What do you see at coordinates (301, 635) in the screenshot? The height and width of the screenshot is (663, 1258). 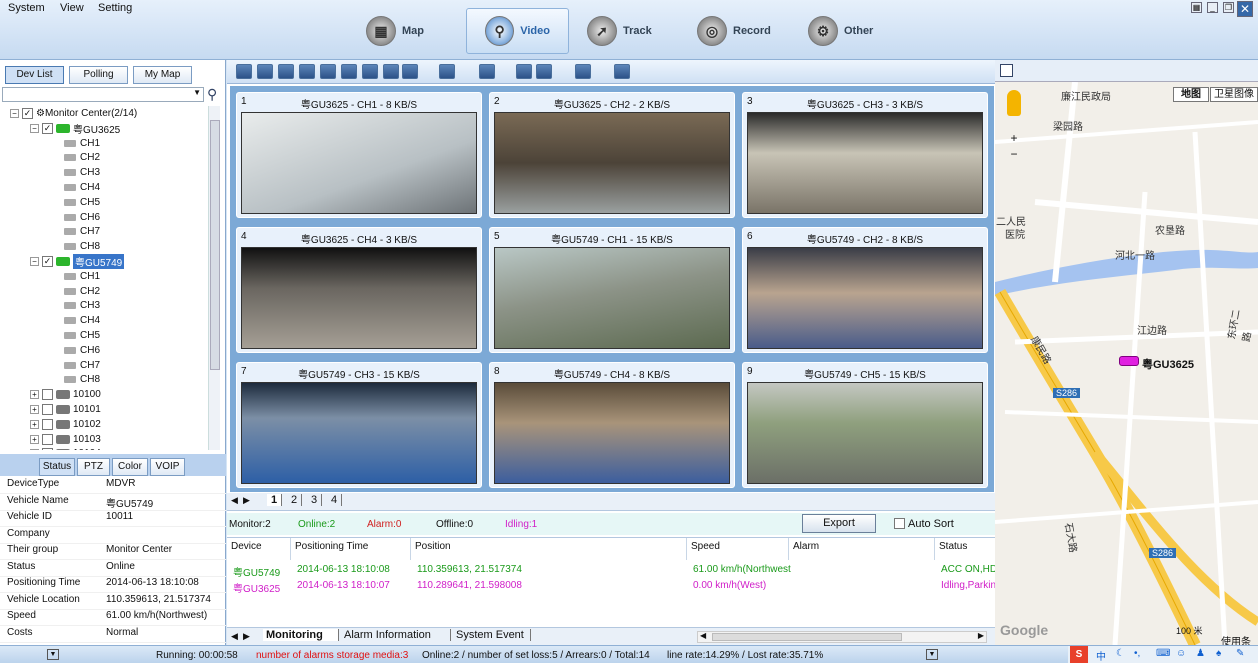 I see `bottom-tab: Monitoring` at bounding box center [301, 635].